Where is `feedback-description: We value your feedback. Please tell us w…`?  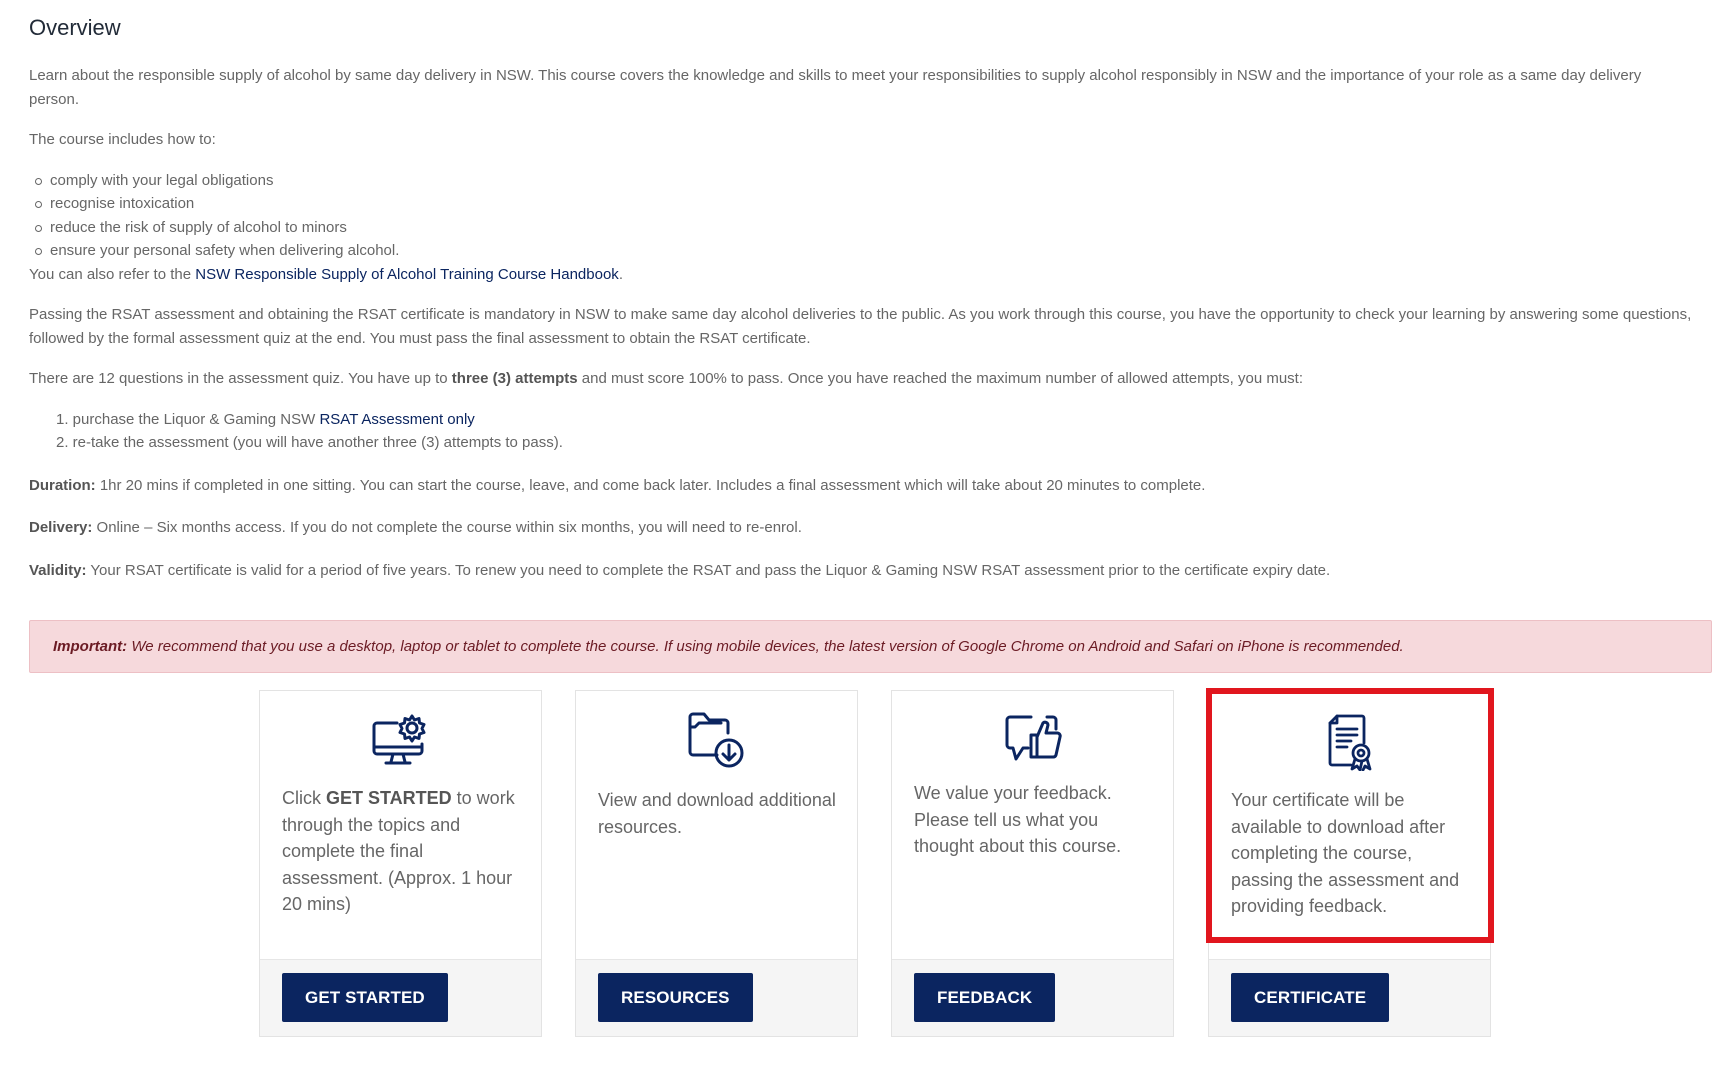
feedback-description: We value your feedback. Please tell us w… is located at coordinates (1018, 820).